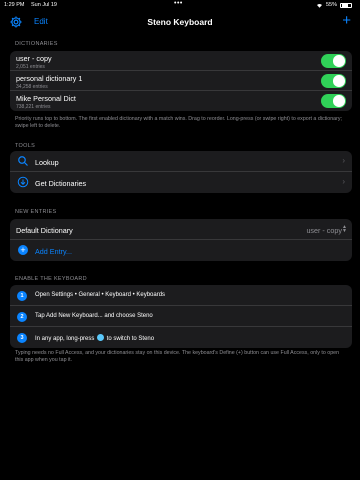 The image size is (360, 480). Describe the element at coordinates (319, 5) in the screenshot. I see `wifi-icon` at that location.